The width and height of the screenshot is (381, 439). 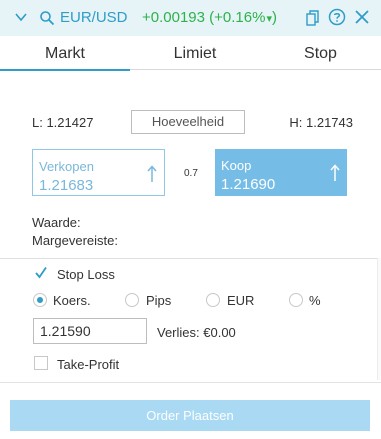 I want to click on stop-loss-label: Stop Loss, so click(x=86, y=274).